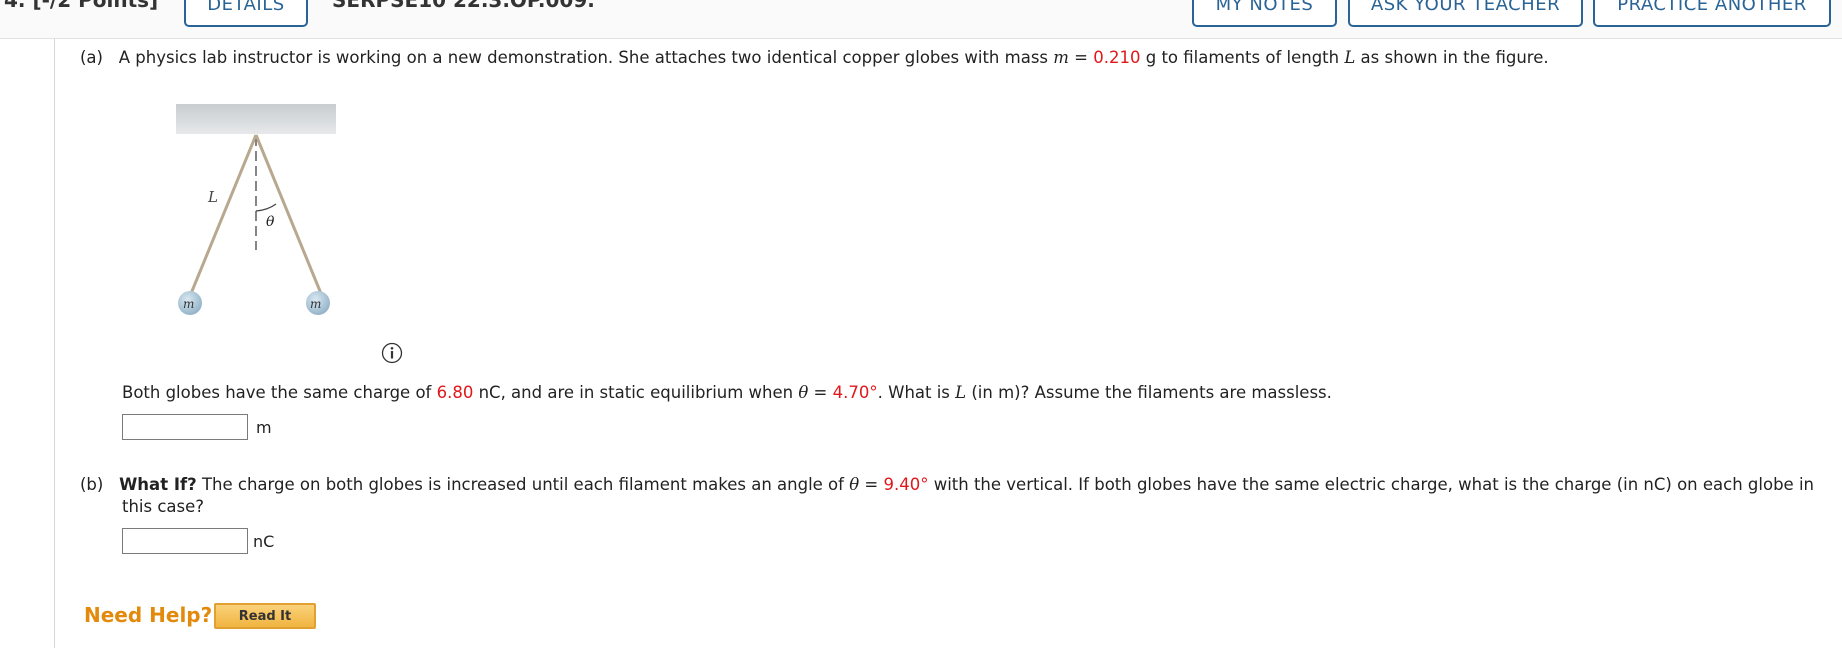 The width and height of the screenshot is (1842, 648). I want to click on unit-label-b: nC, so click(264, 541).